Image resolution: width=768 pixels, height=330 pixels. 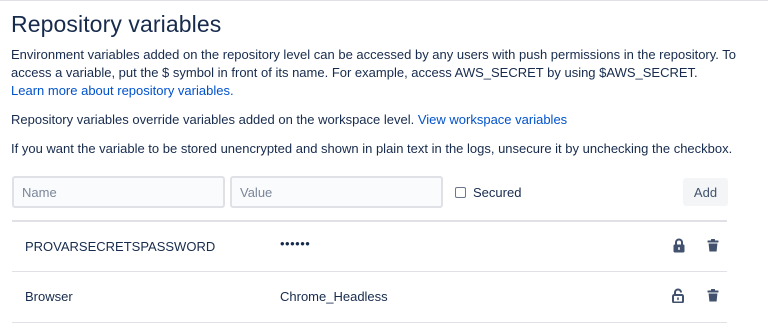 What do you see at coordinates (369, 322) in the screenshot?
I see `row-divider` at bounding box center [369, 322].